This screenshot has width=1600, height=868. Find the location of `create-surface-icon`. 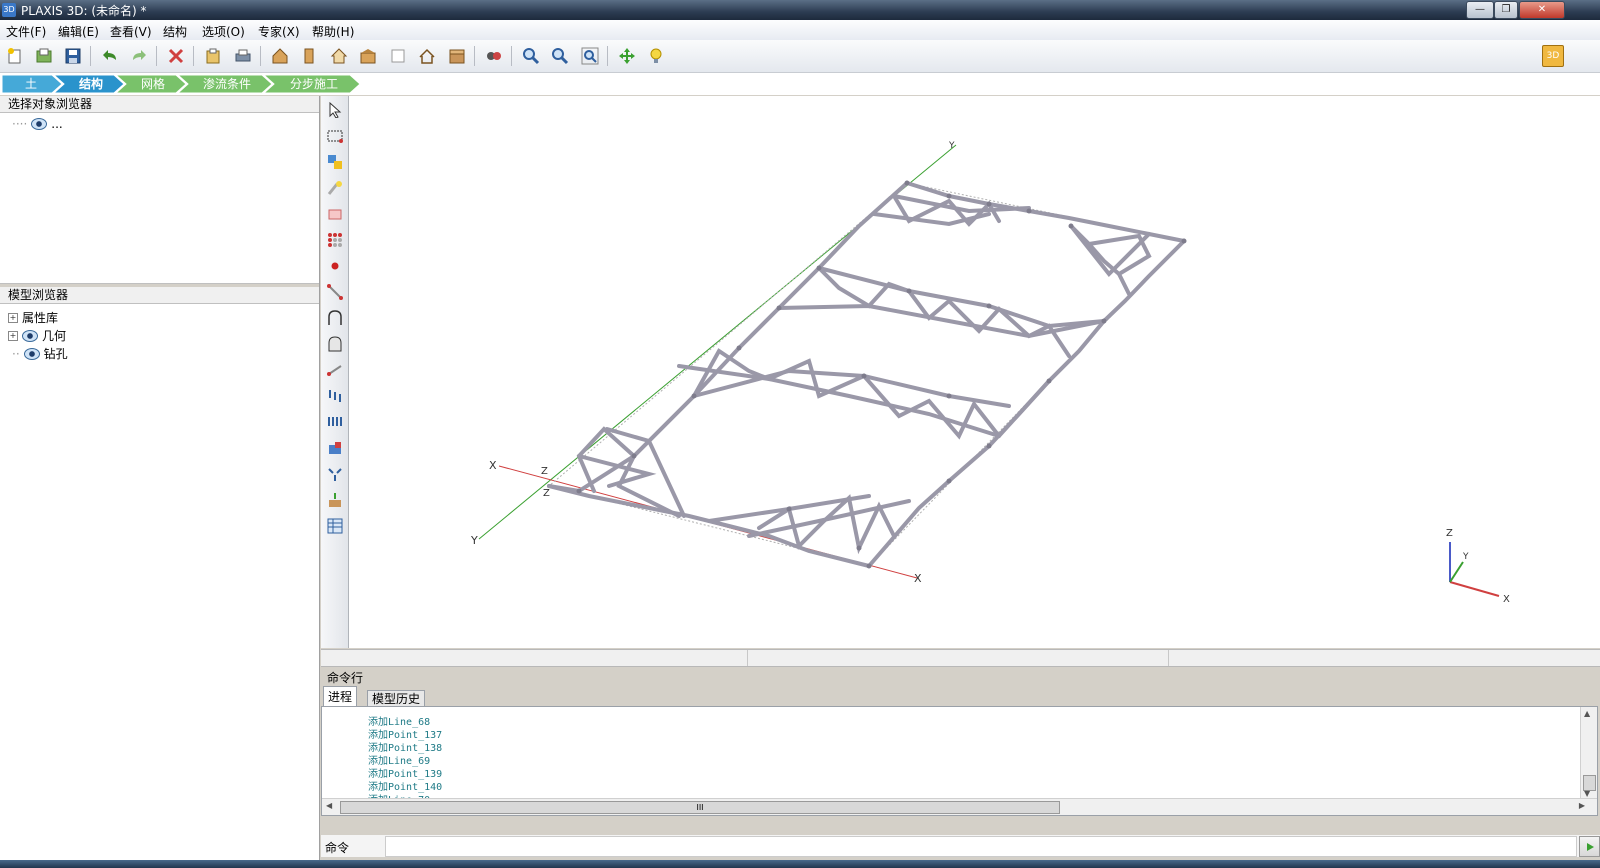

create-surface-icon is located at coordinates (335, 214).